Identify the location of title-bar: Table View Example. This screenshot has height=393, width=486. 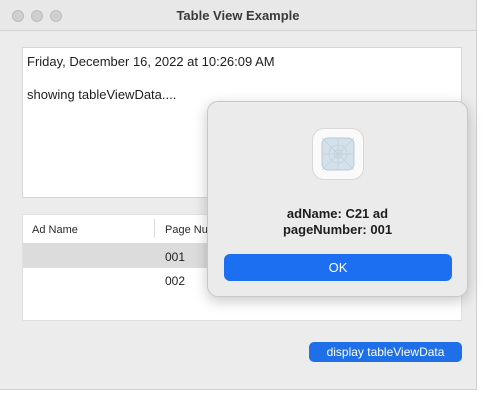
(238, 15).